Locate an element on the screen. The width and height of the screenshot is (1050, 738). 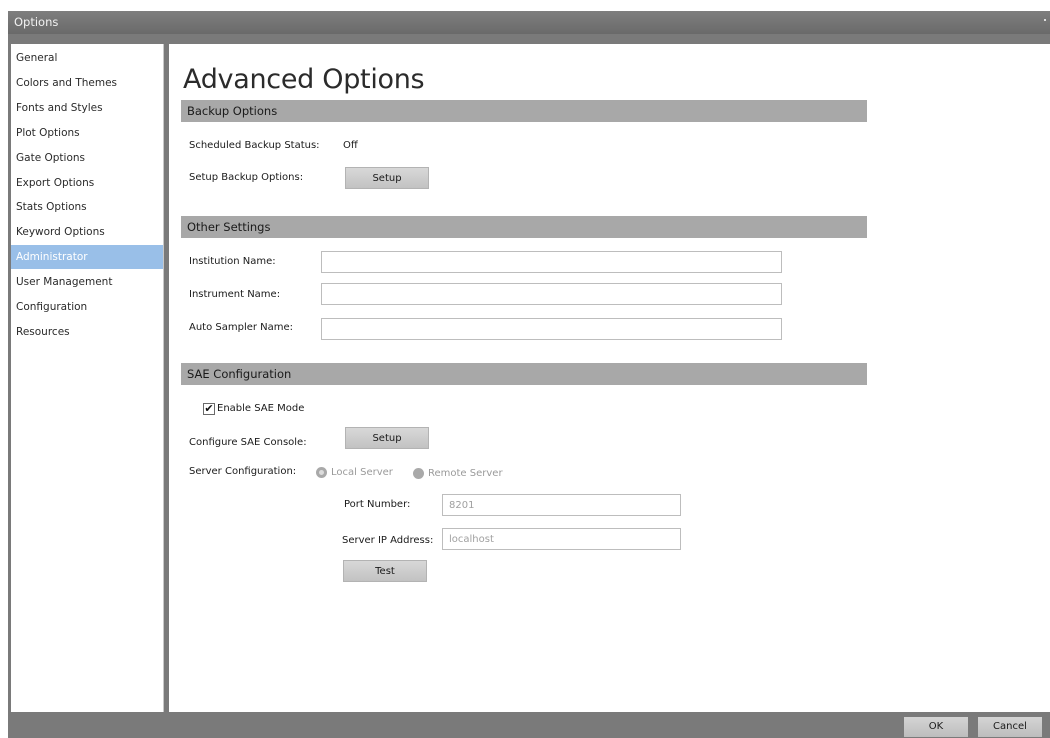
backup-status-value: Off is located at coordinates (350, 145).